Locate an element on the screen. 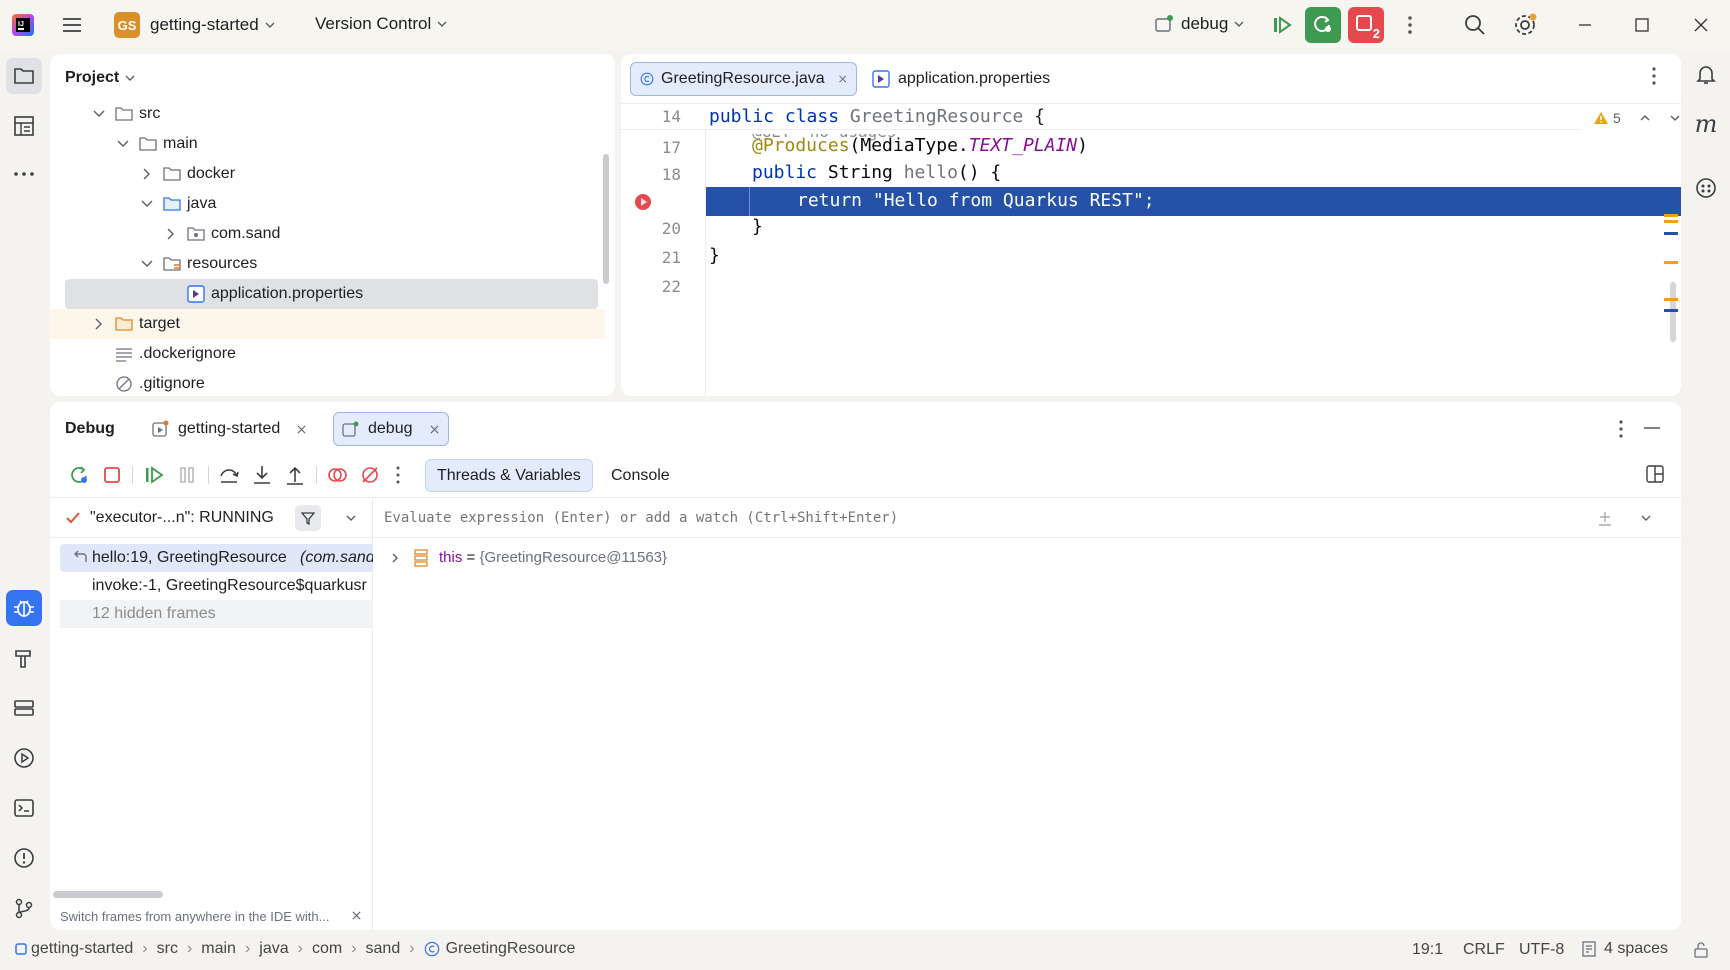 This screenshot has width=1730, height=970. step-over-icon is located at coordinates (229, 475).